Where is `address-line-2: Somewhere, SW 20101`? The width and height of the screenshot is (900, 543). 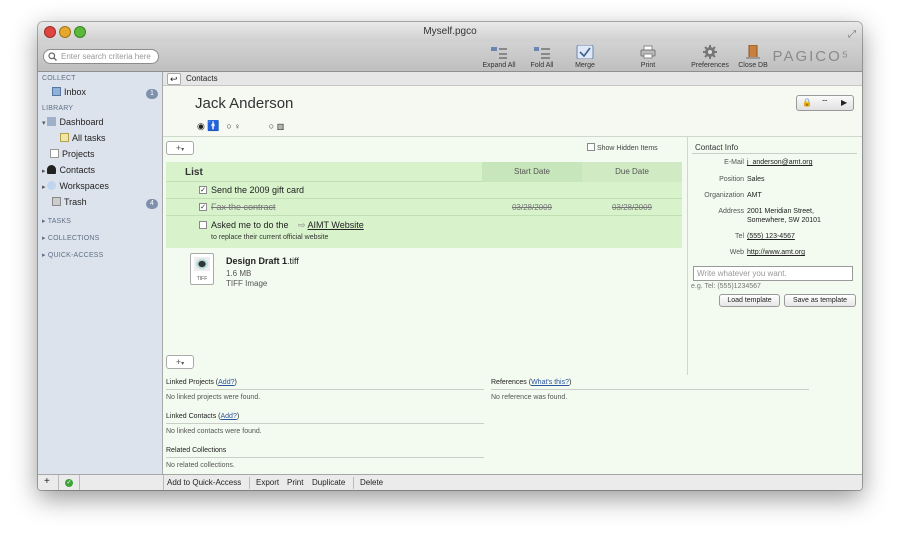
address-line-2: Somewhere, SW 20101 is located at coordinates (784, 220).